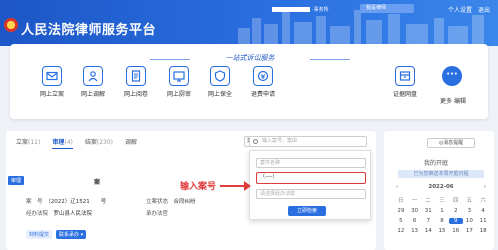 The height and width of the screenshot is (250, 498). What do you see at coordinates (442, 215) in the screenshot?
I see `calendar-grid: 日一二三四五六 29 30 31 1 2 3 4 5 6 7 8 9 10 11 12 13 14 15 16 17 18` at bounding box center [442, 215].